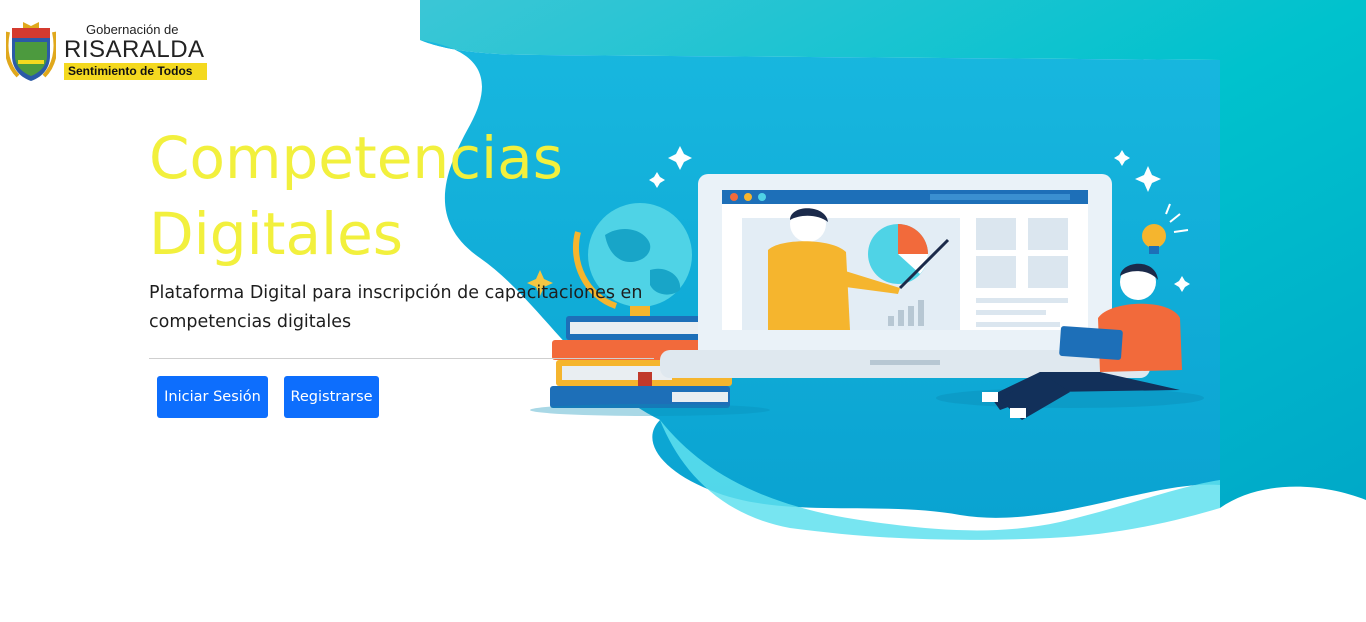  I want to click on coat-of-arms-icon, so click(31, 51).